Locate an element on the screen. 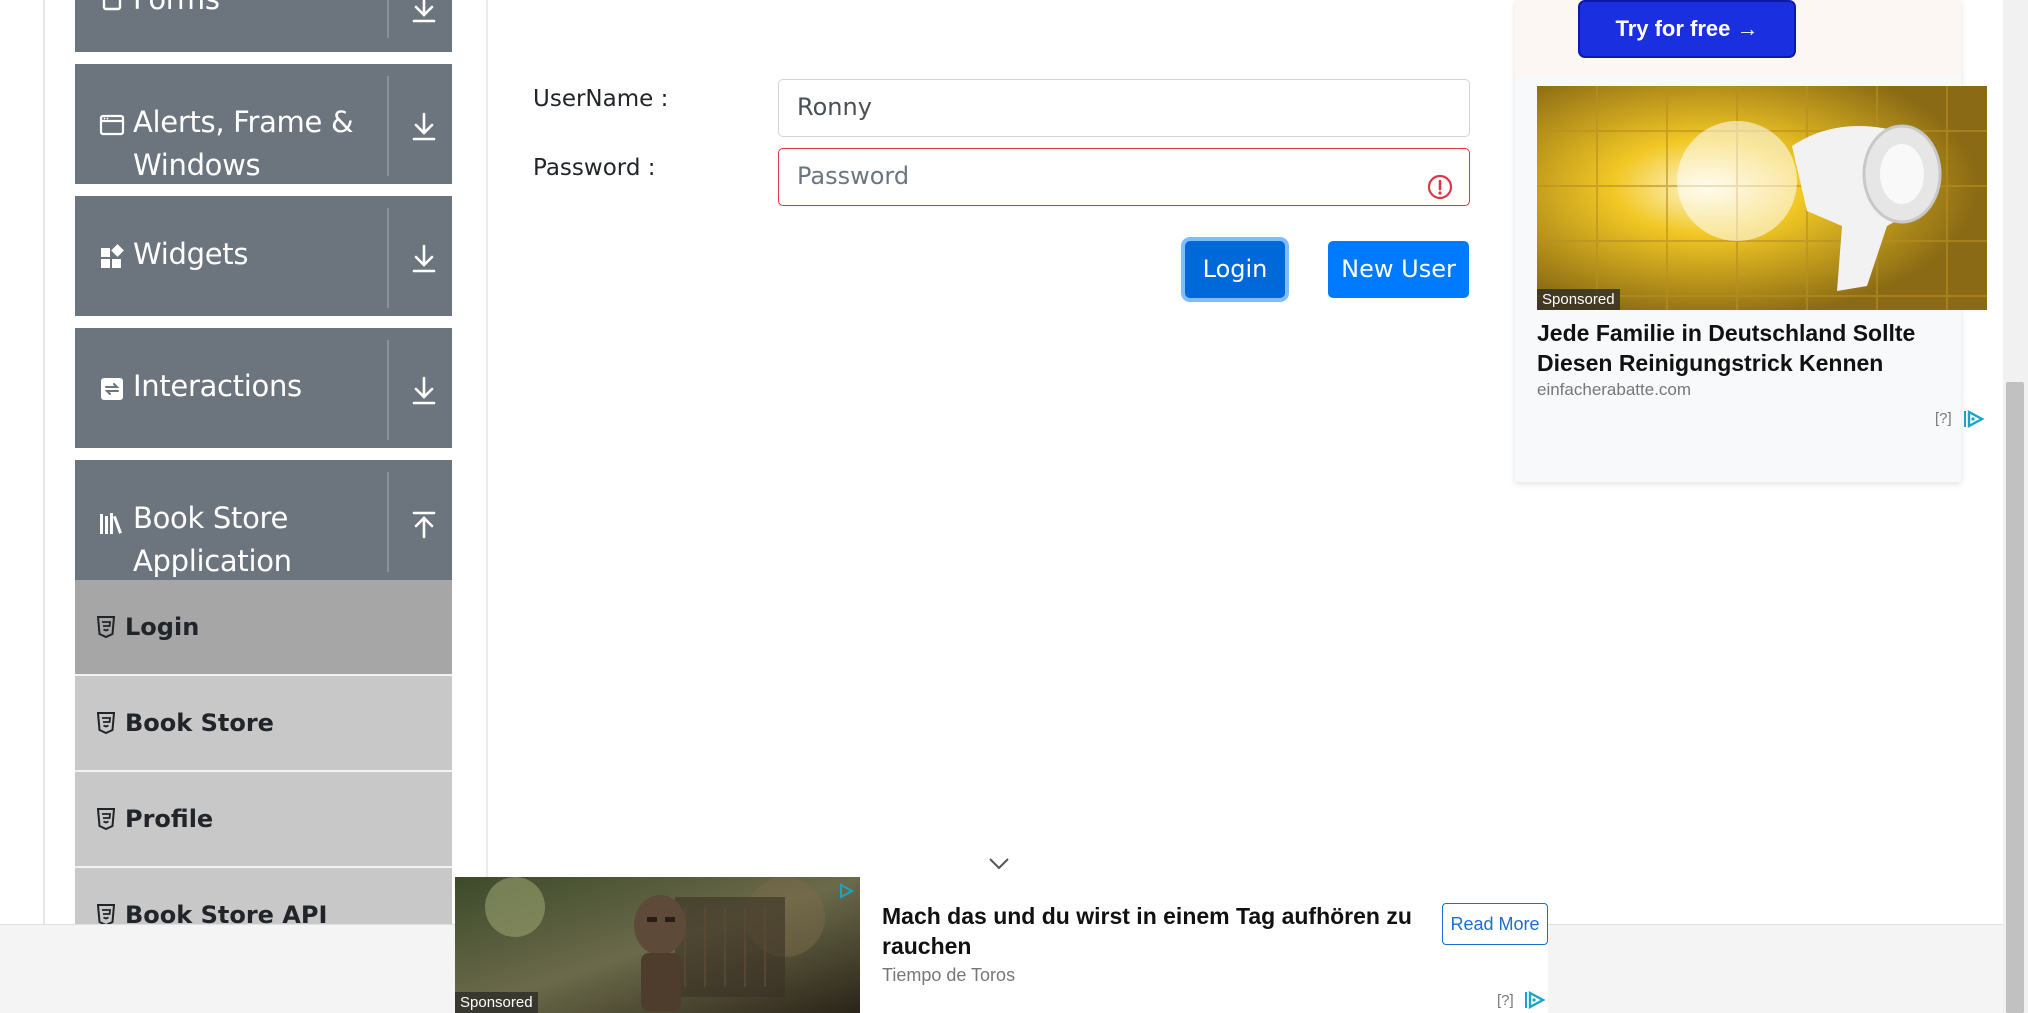 The image size is (2028, 1013). sidebar-group-label: Alerts, Frame & Windows is located at coordinates (243, 143).